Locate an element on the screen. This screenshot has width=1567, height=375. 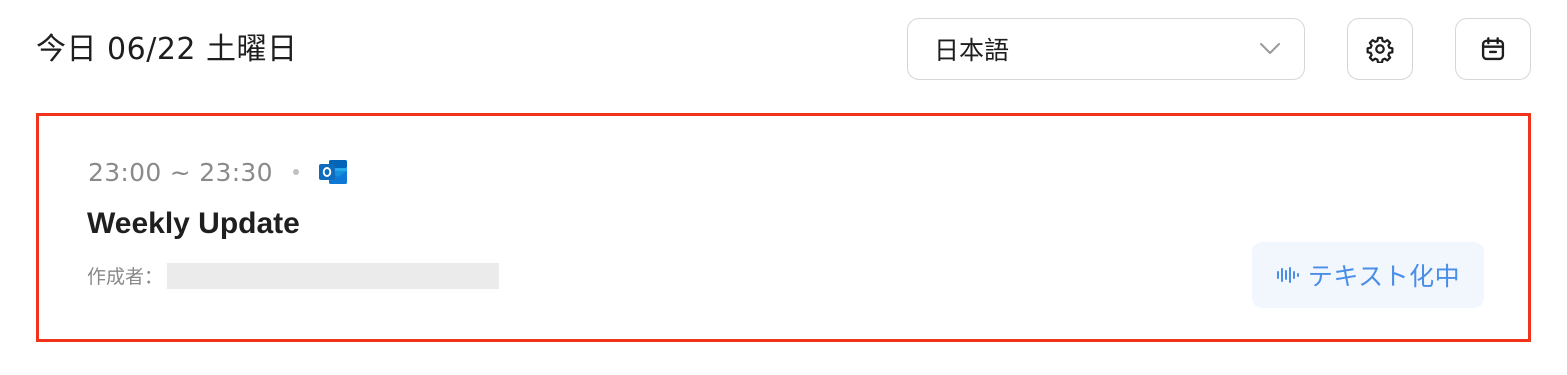
separator-dot is located at coordinates (295, 172).